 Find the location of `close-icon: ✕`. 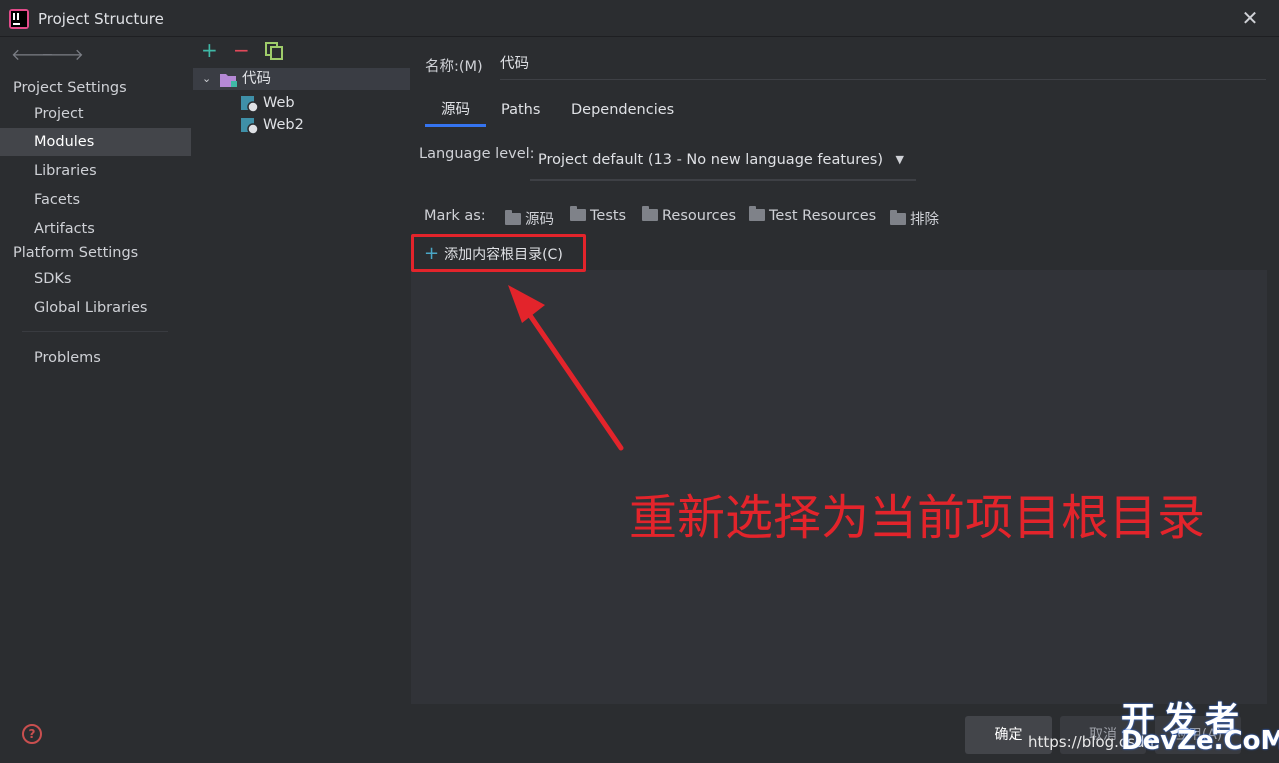

close-icon: ✕ is located at coordinates (1250, 18).